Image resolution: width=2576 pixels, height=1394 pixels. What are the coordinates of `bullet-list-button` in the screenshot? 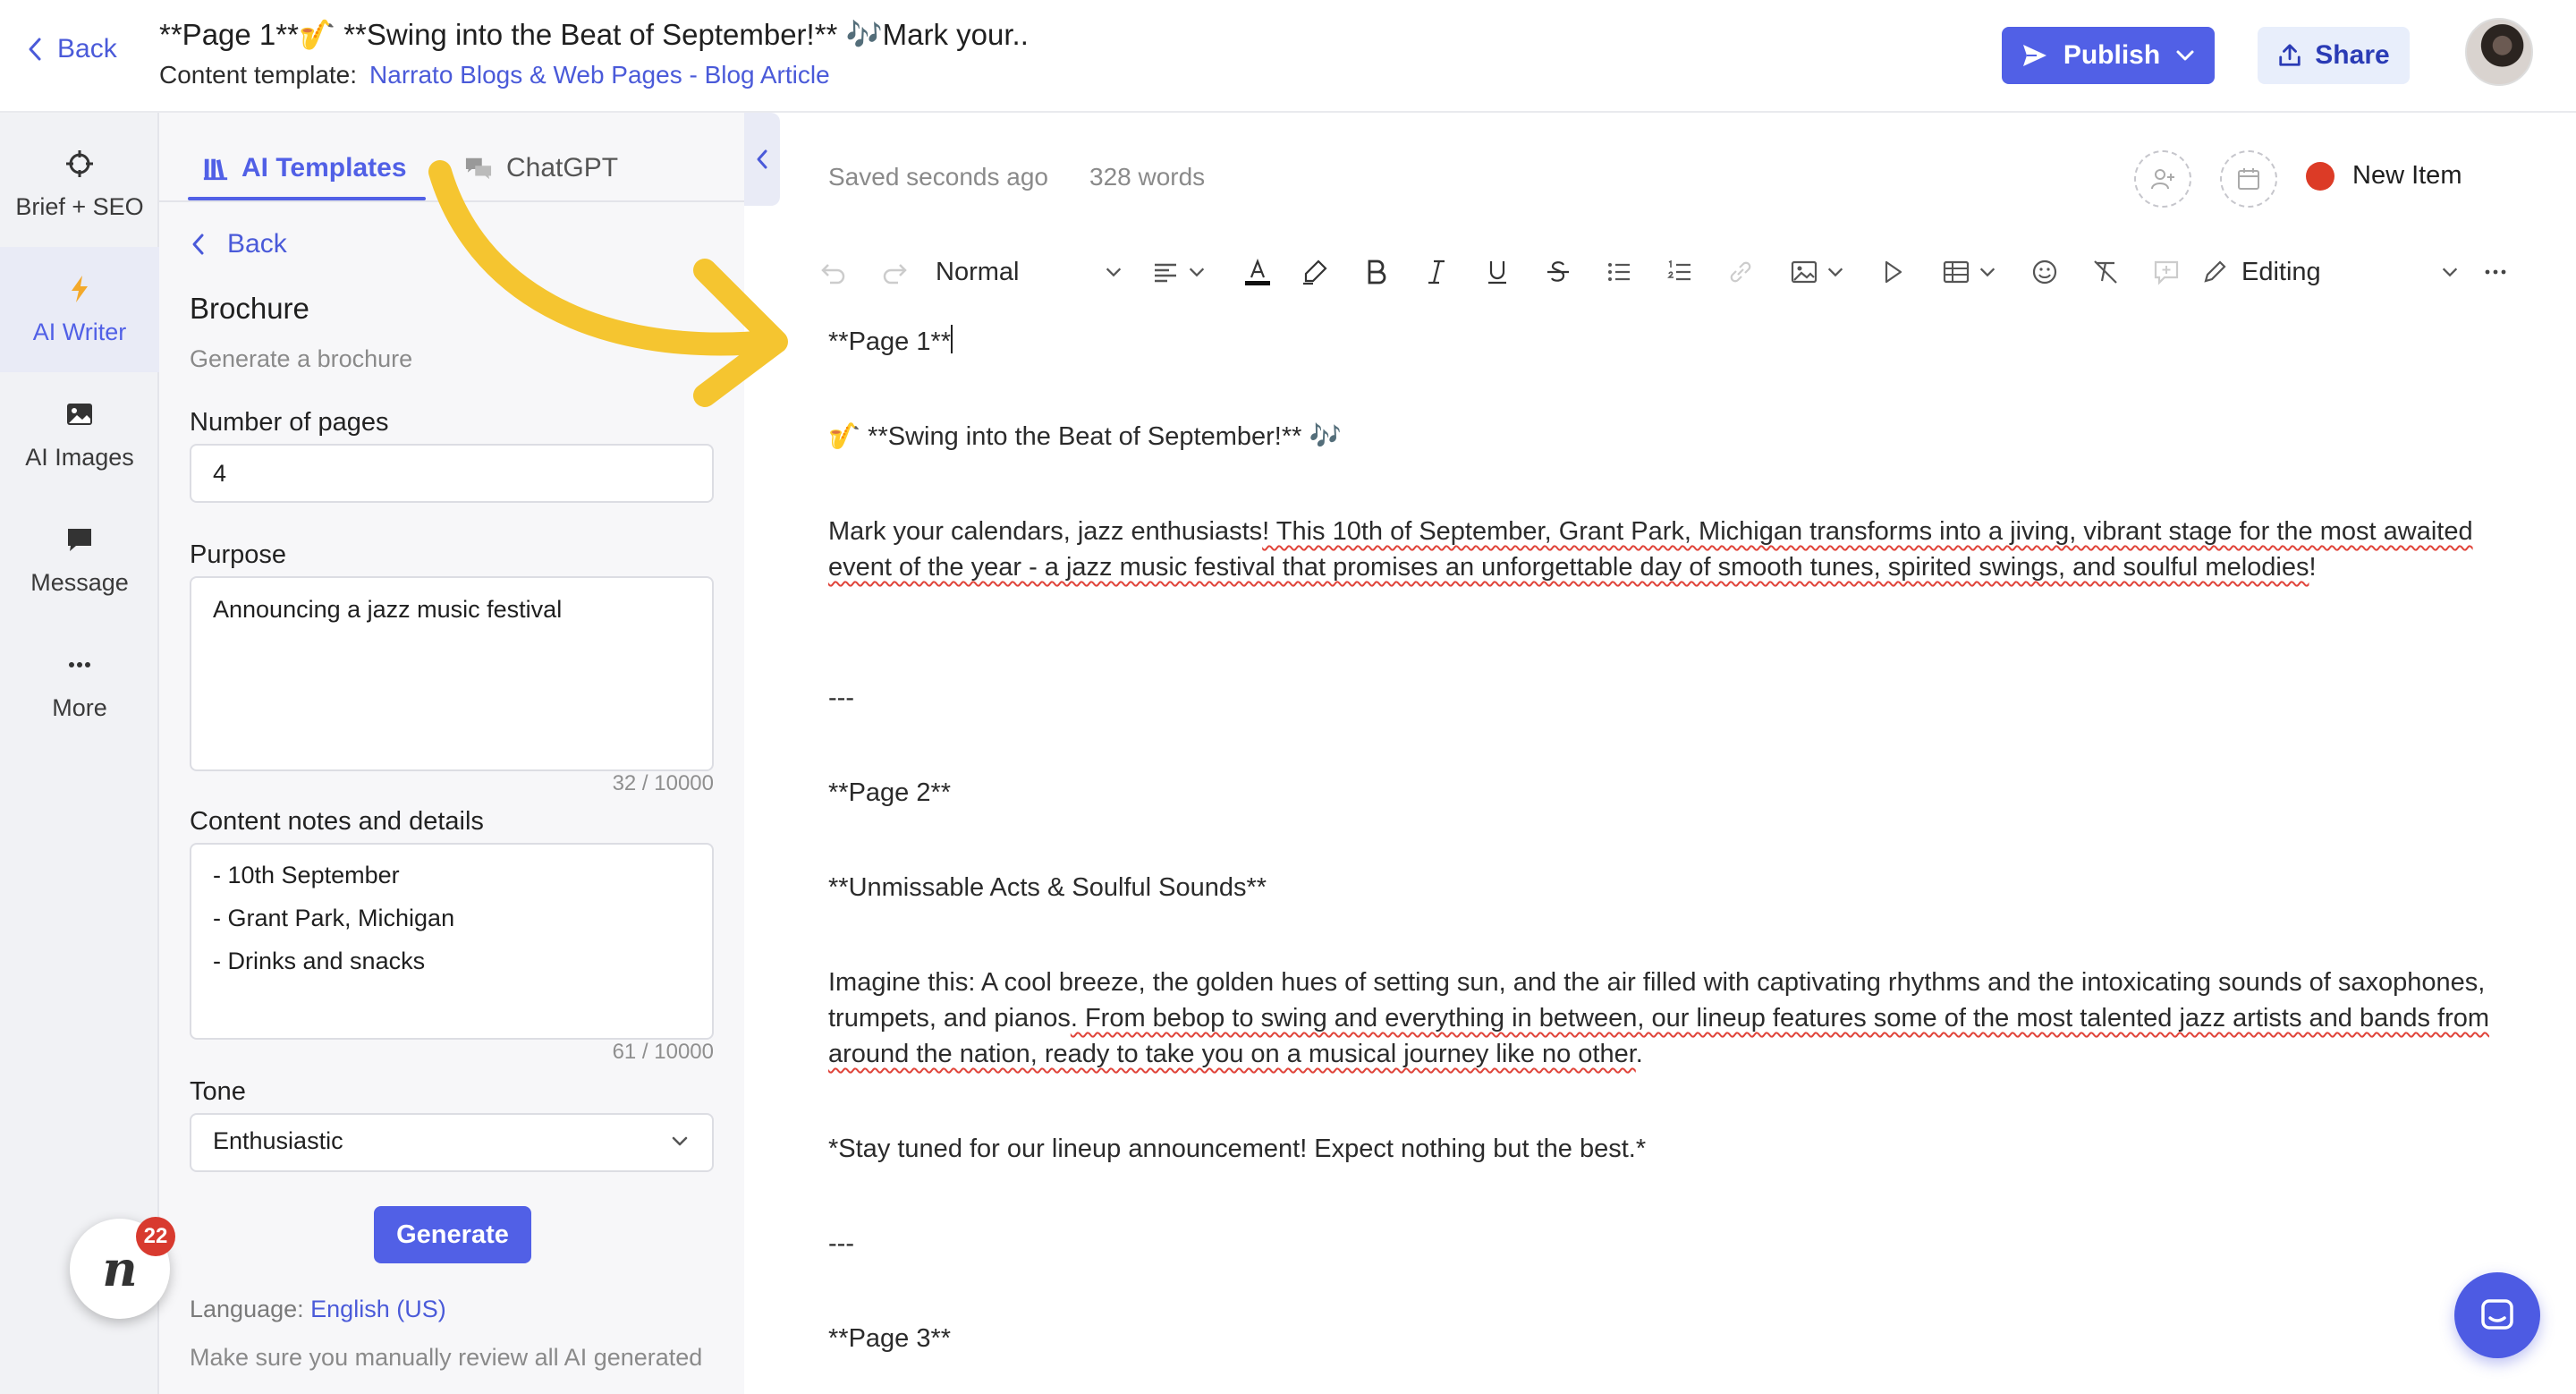 It's located at (1618, 272).